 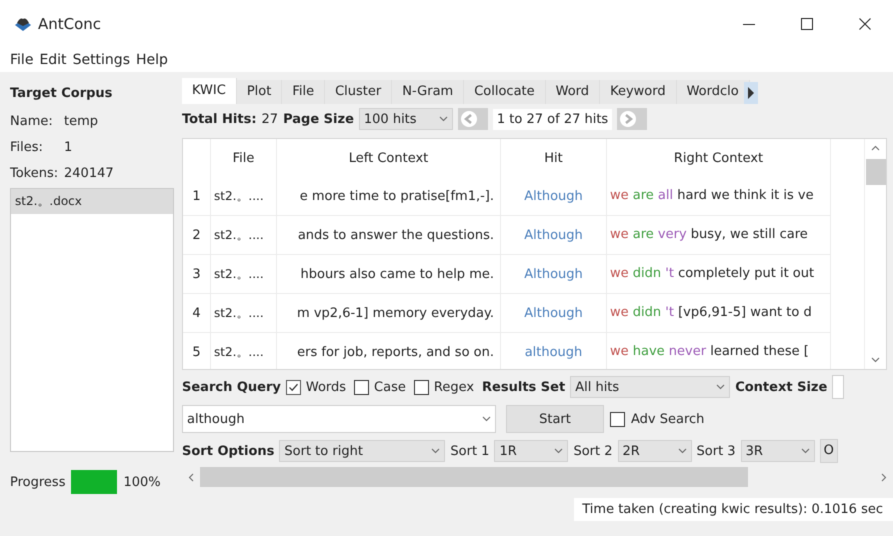 I want to click on table-cell: ands to answer the questions., so click(x=396, y=235).